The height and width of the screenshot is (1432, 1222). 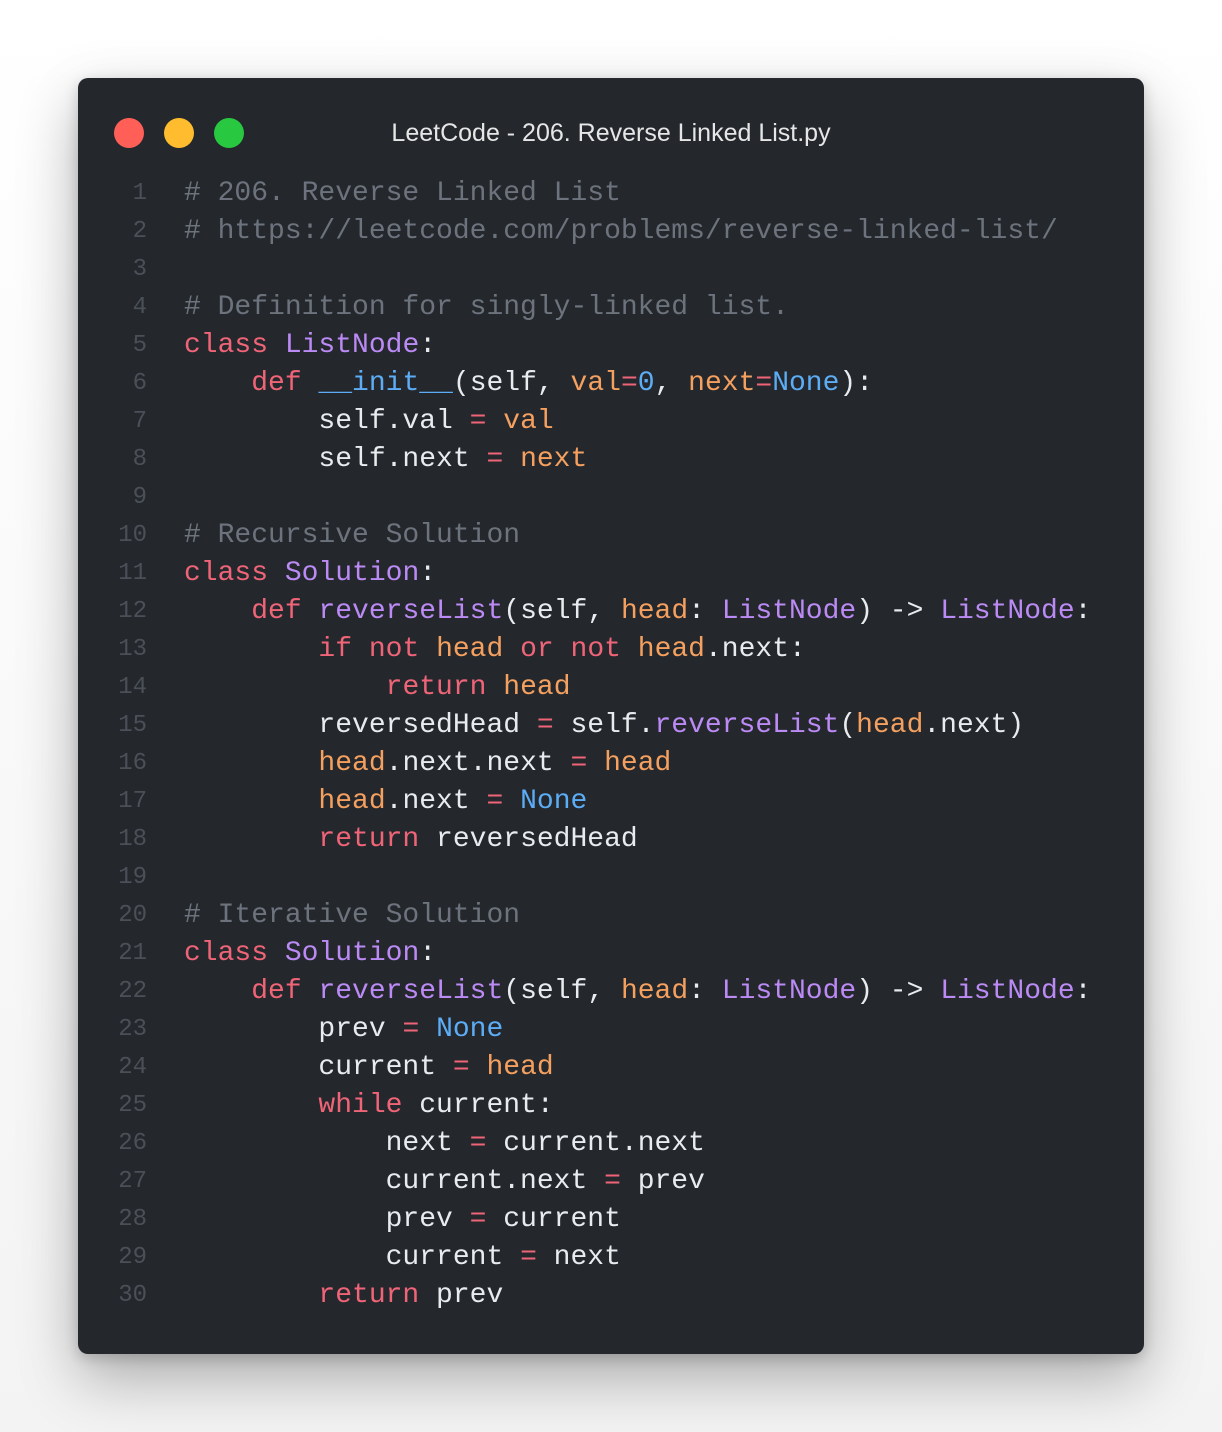 What do you see at coordinates (806, 383) in the screenshot?
I see `code-token: None` at bounding box center [806, 383].